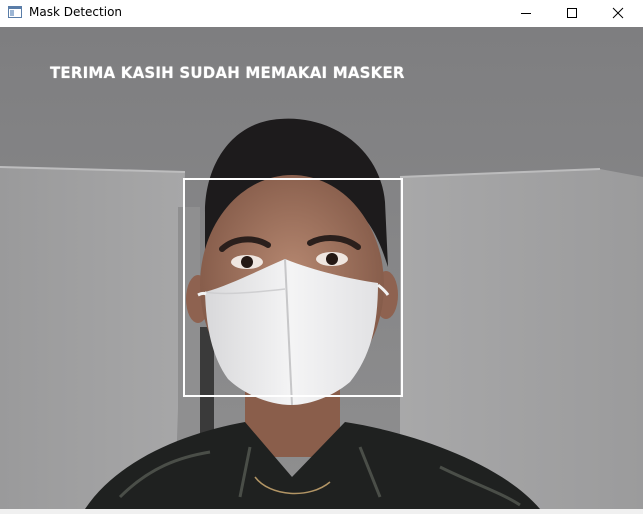  I want to click on title-bar: Mask Detection, so click(321, 13).